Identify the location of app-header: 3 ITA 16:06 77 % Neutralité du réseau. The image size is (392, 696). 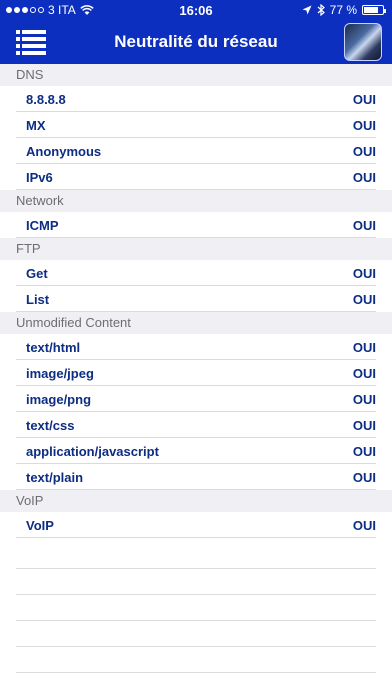
(196, 32).